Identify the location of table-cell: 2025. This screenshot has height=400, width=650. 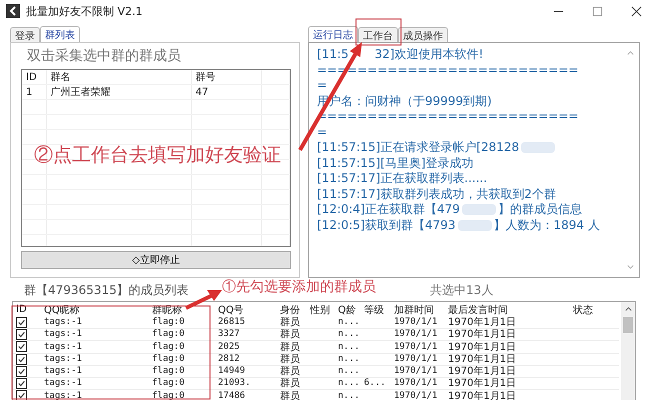
(246, 347).